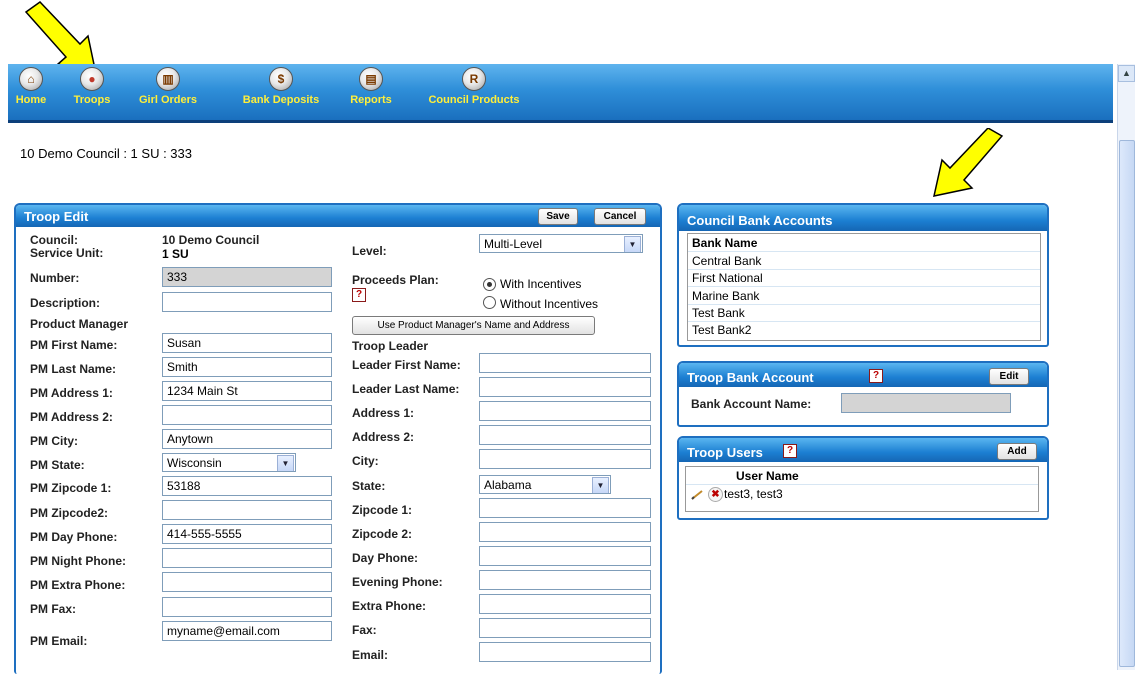 This screenshot has height=674, width=1137. Describe the element at coordinates (383, 437) in the screenshot. I see `address2-label: Address 2:` at that location.